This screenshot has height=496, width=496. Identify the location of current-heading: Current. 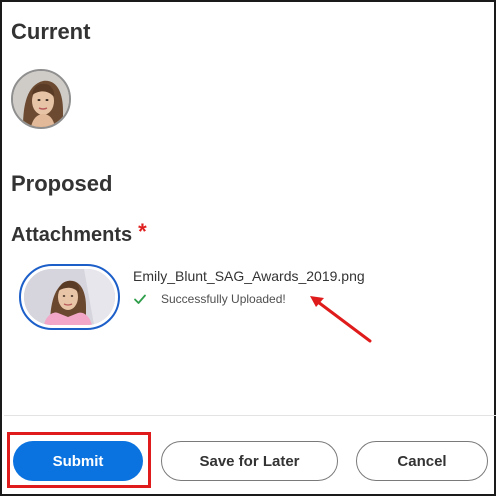
(51, 31).